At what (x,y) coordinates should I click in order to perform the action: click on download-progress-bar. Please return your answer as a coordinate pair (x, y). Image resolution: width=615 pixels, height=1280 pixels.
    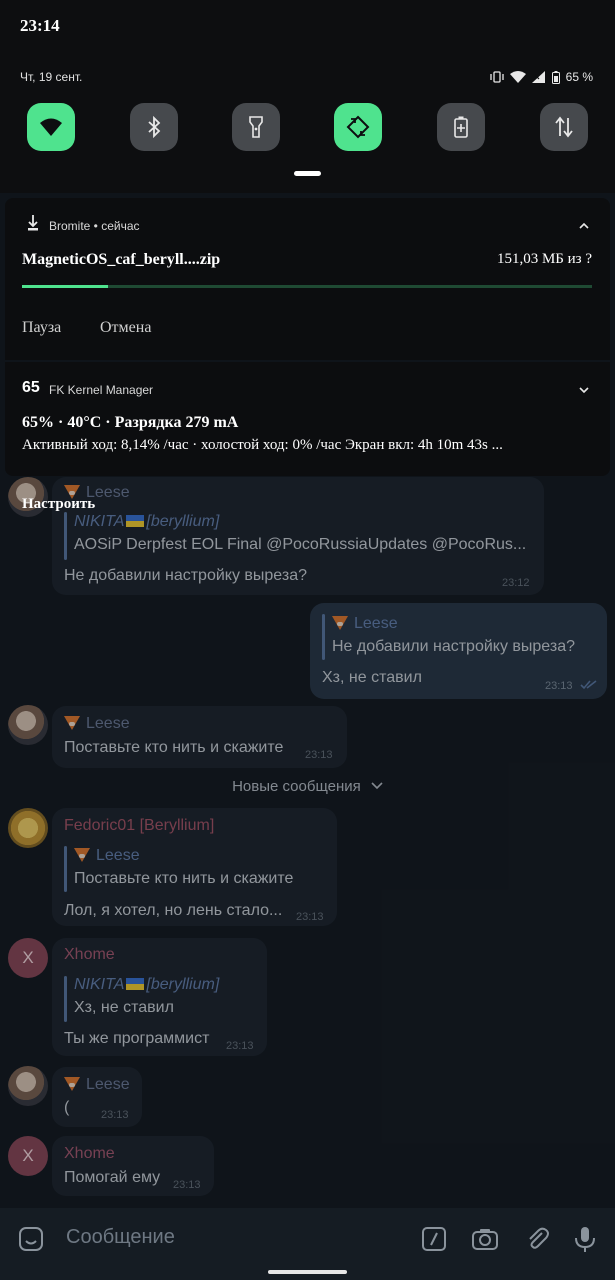
    Looking at the image, I should click on (307, 286).